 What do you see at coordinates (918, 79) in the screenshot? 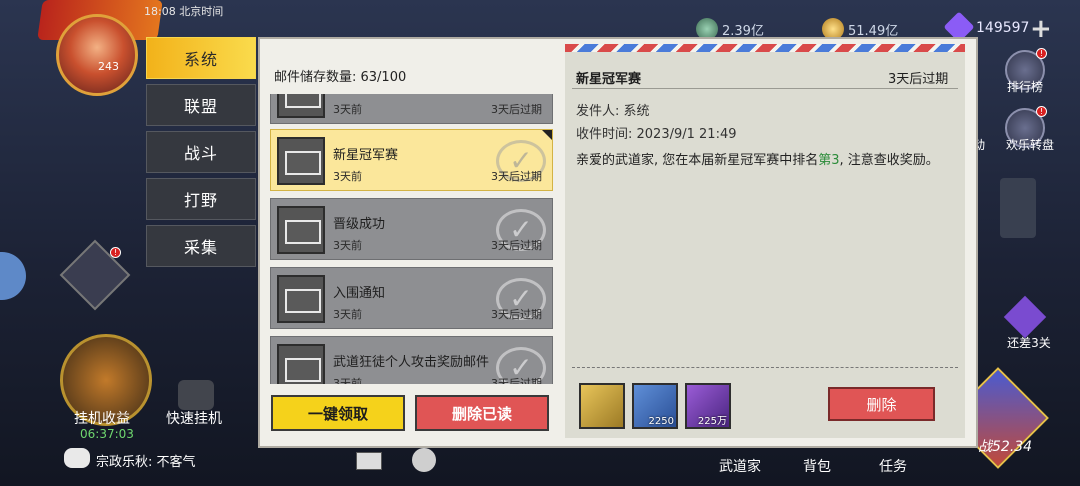
I see `detail-expire: 3天后过期` at bounding box center [918, 79].